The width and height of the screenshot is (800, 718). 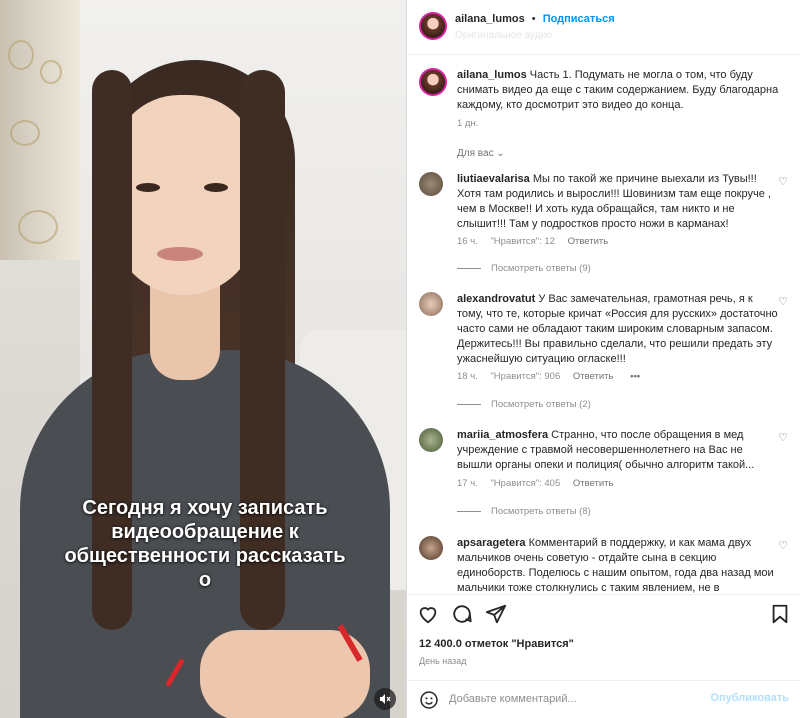 I want to click on follow-button: Подписаться, so click(x=579, y=19).